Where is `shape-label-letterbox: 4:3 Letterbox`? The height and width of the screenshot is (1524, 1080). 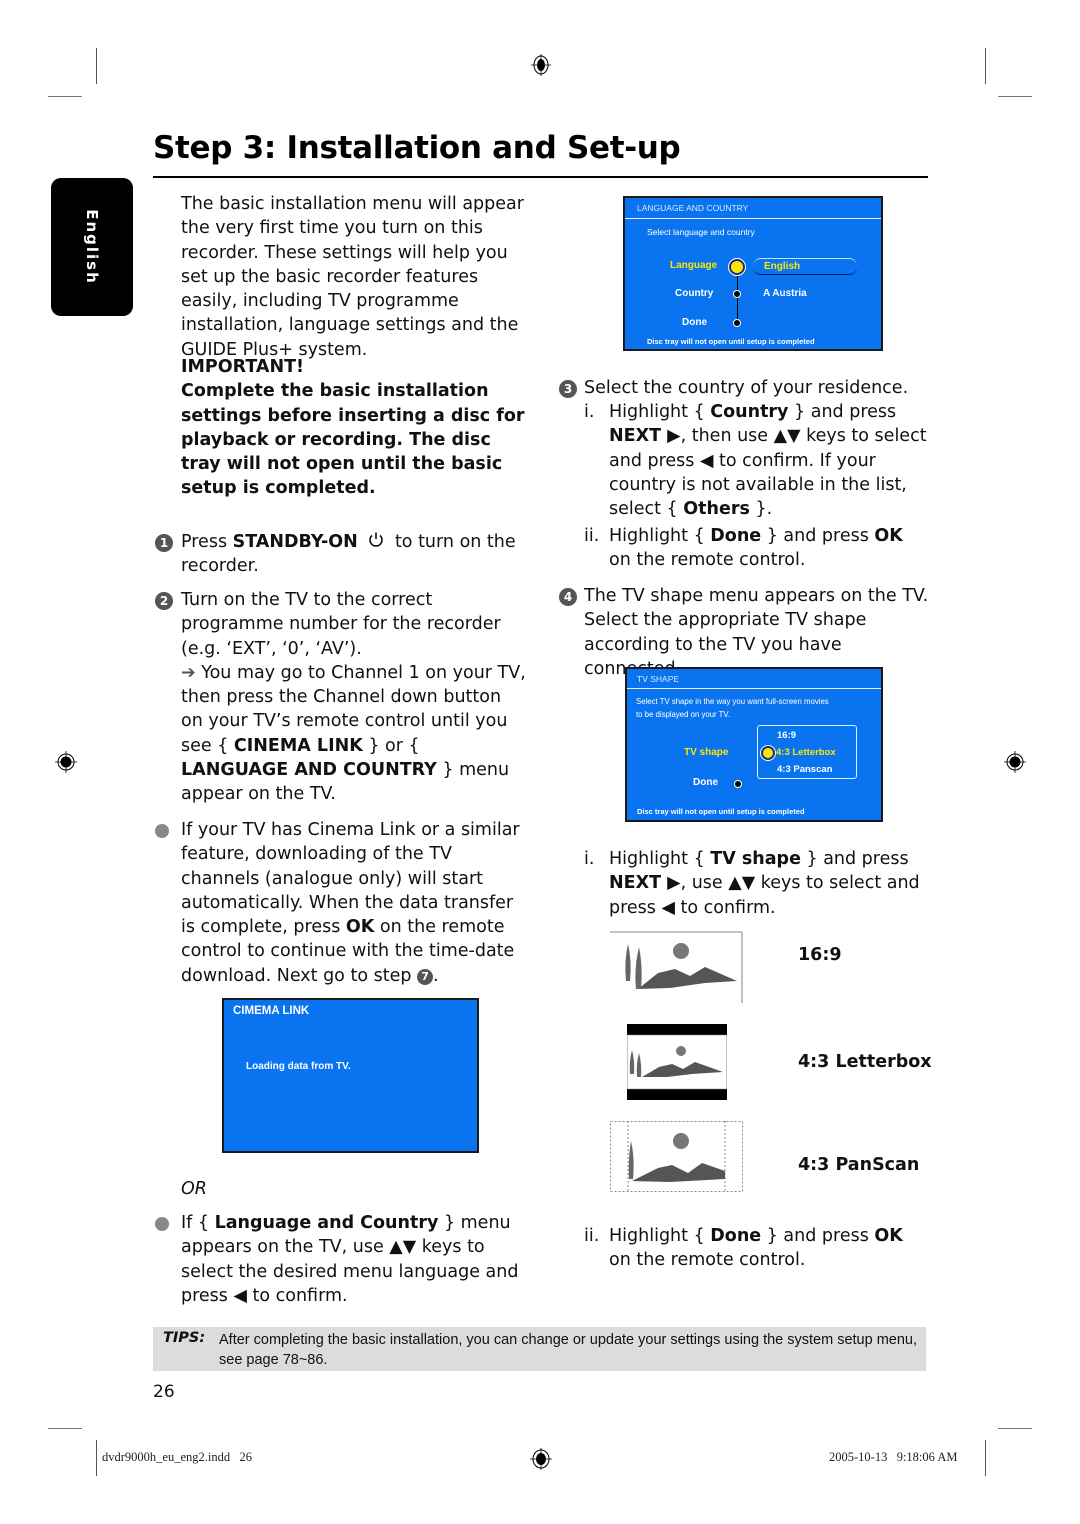 shape-label-letterbox: 4:3 Letterbox is located at coordinates (865, 1062).